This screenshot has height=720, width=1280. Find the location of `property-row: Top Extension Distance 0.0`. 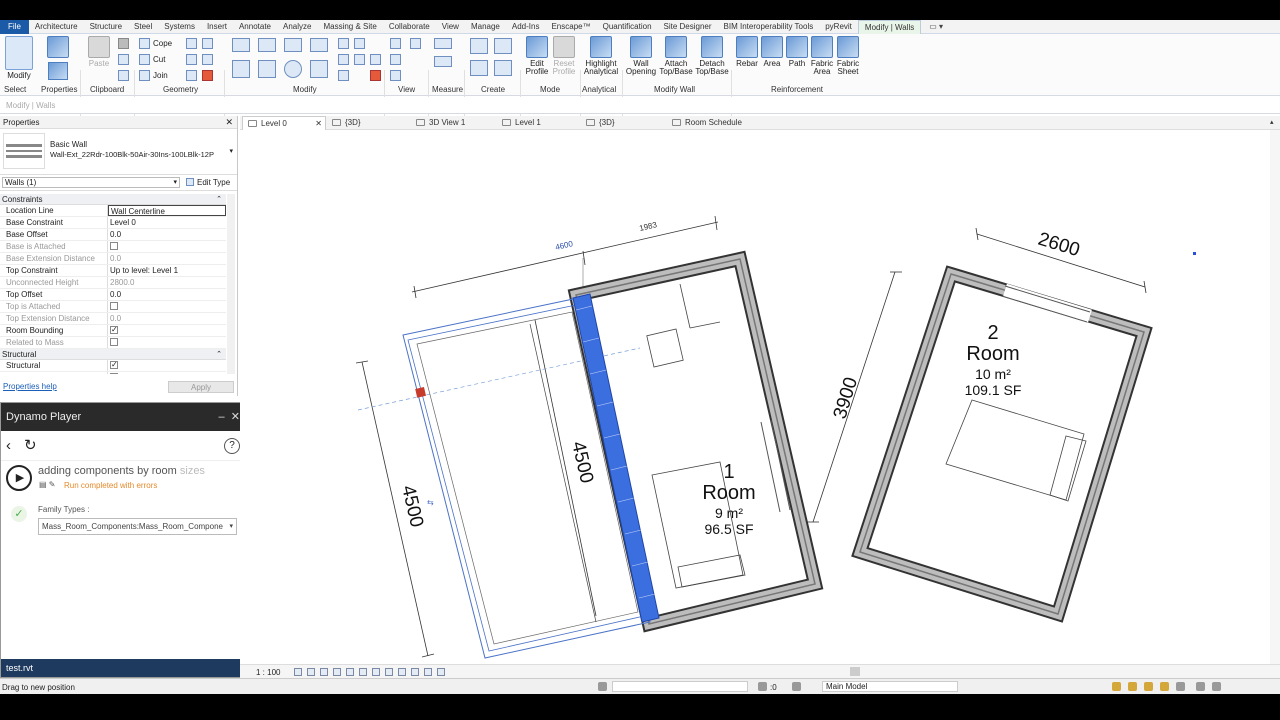

property-row: Top Extension Distance 0.0 is located at coordinates (113, 319).